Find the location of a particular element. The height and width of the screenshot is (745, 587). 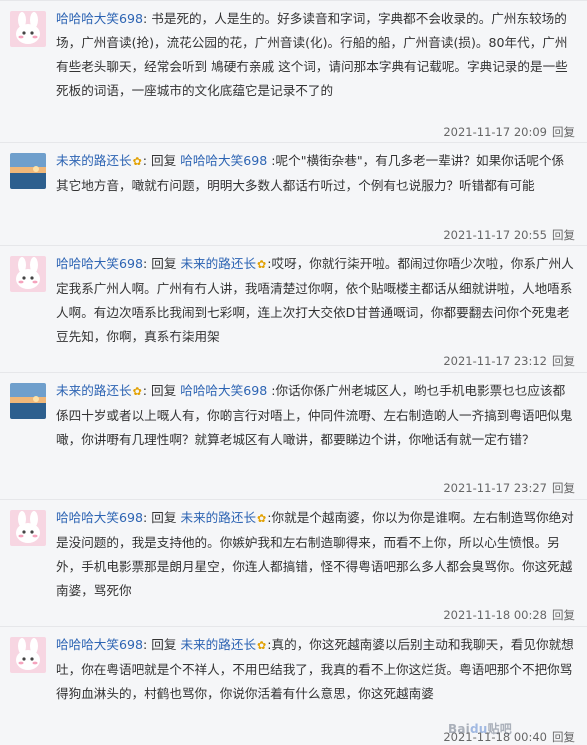

reply-meta: 2021-11-17 23:27 回复 is located at coordinates (509, 488).